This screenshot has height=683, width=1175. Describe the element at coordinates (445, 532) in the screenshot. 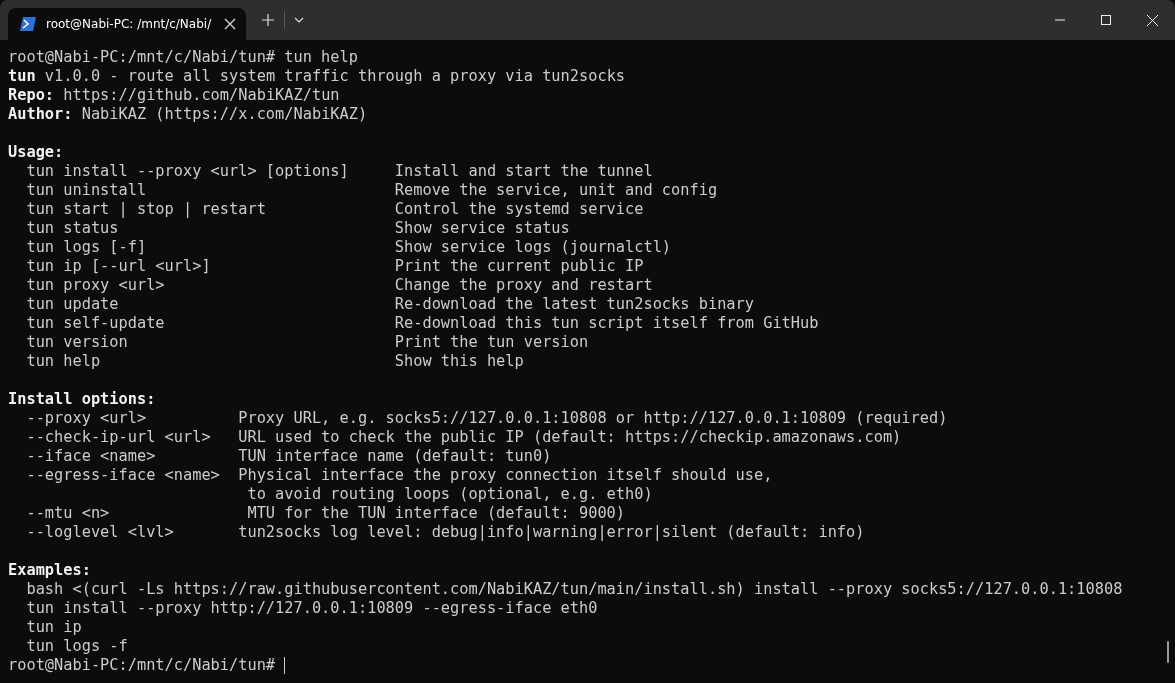

I see `terminal-line: --loglevel <lvl> tun2socks log level: debug|info|warning|error|silent (default: info)` at that location.